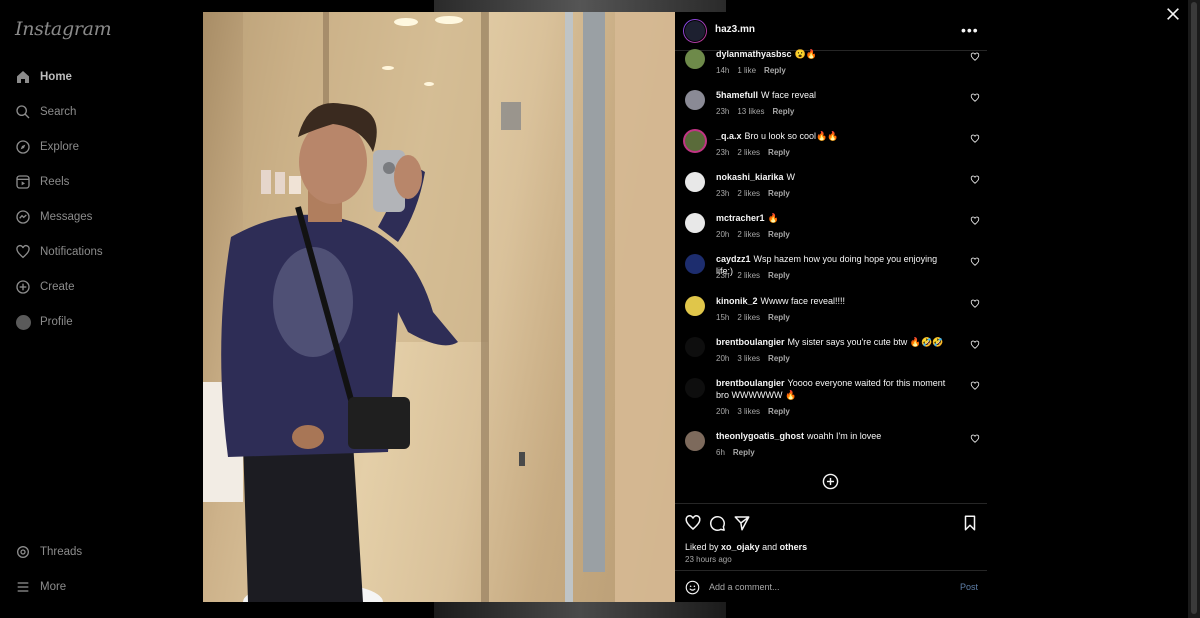  What do you see at coordinates (791, 136) in the screenshot?
I see `comment-text: Bro u look so cool🔥🔥` at bounding box center [791, 136].